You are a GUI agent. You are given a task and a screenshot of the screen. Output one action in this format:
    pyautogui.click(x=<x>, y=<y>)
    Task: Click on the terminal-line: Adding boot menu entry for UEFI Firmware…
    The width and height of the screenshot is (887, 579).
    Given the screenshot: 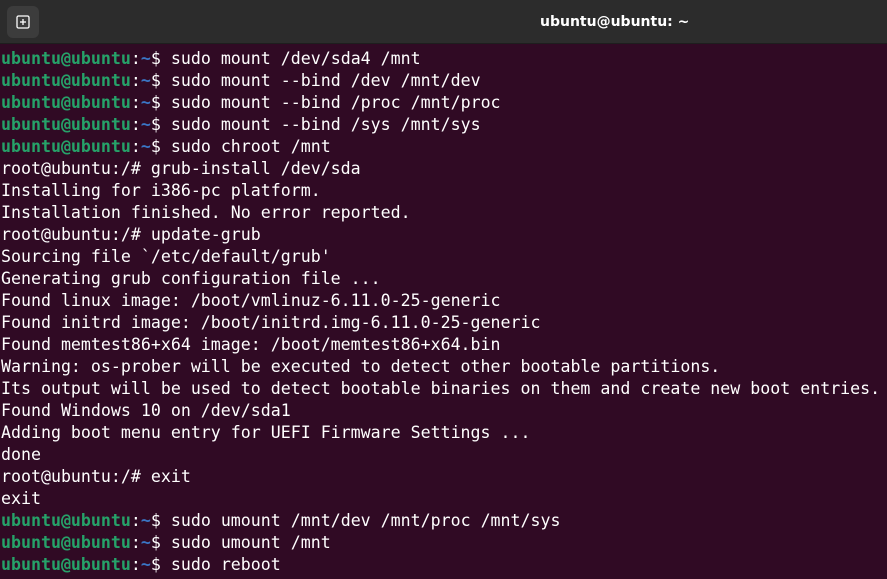 What is the action you would take?
    pyautogui.click(x=444, y=433)
    